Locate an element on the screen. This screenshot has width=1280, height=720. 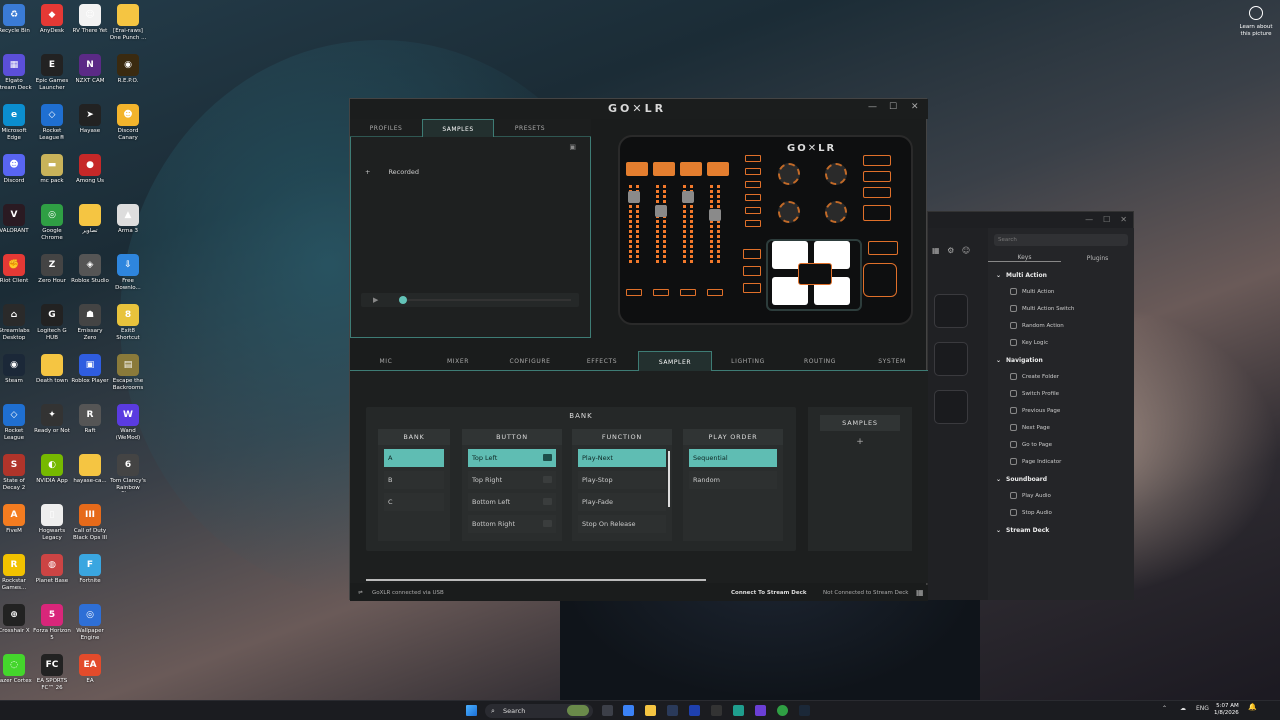
megaphone-button is located at coordinates (877, 160).